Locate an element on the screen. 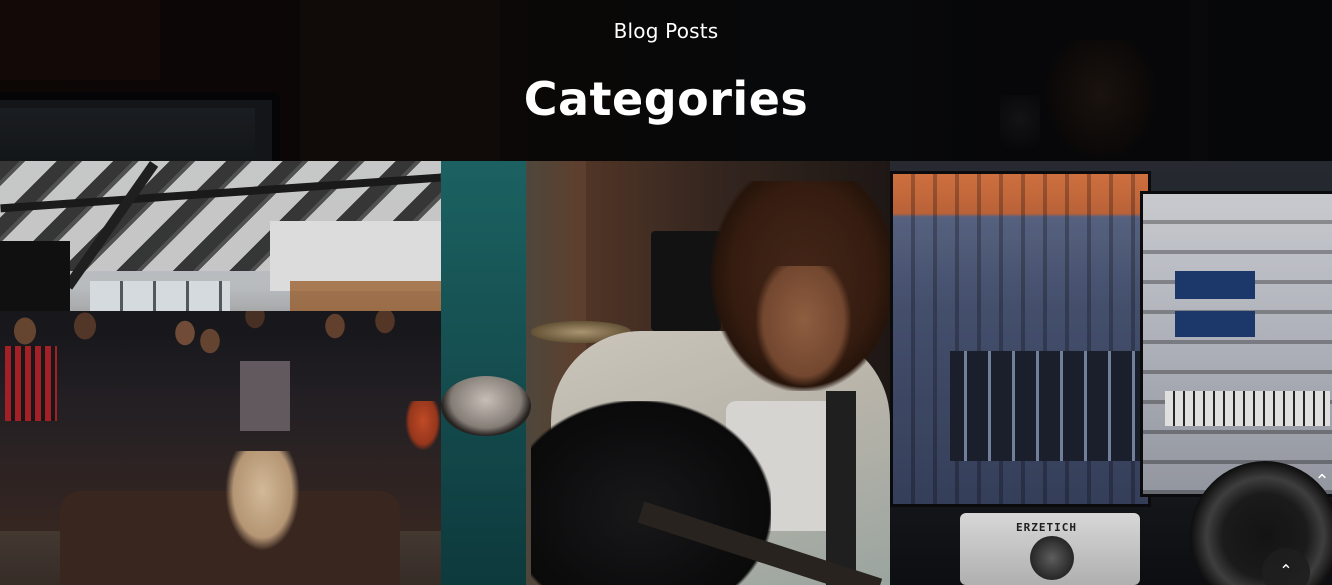 The width and height of the screenshot is (1332, 585). section-eyebrow: Blog Posts is located at coordinates (666, 31).